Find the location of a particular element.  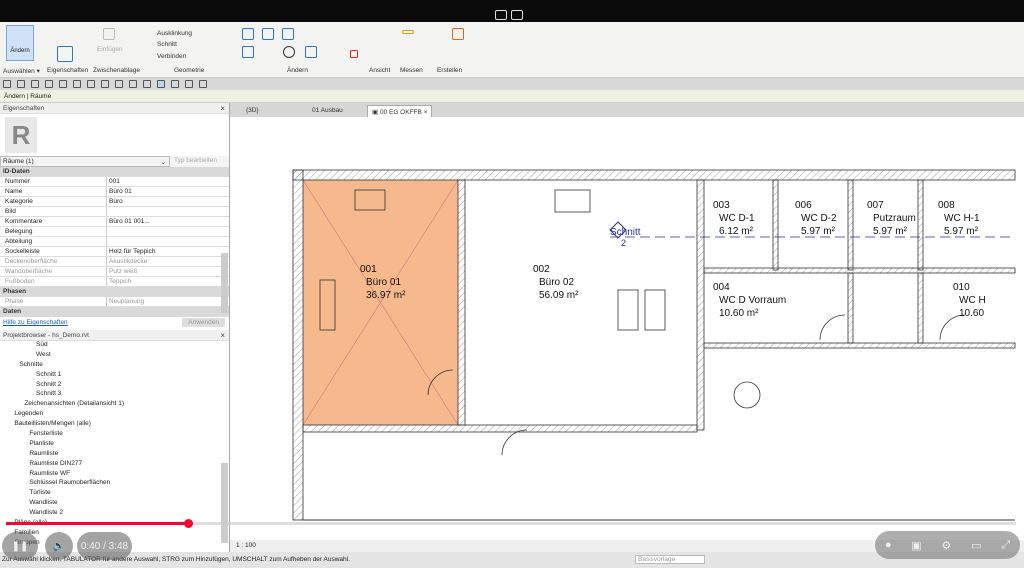

property-row: Name Büro 01 is located at coordinates (114, 192).